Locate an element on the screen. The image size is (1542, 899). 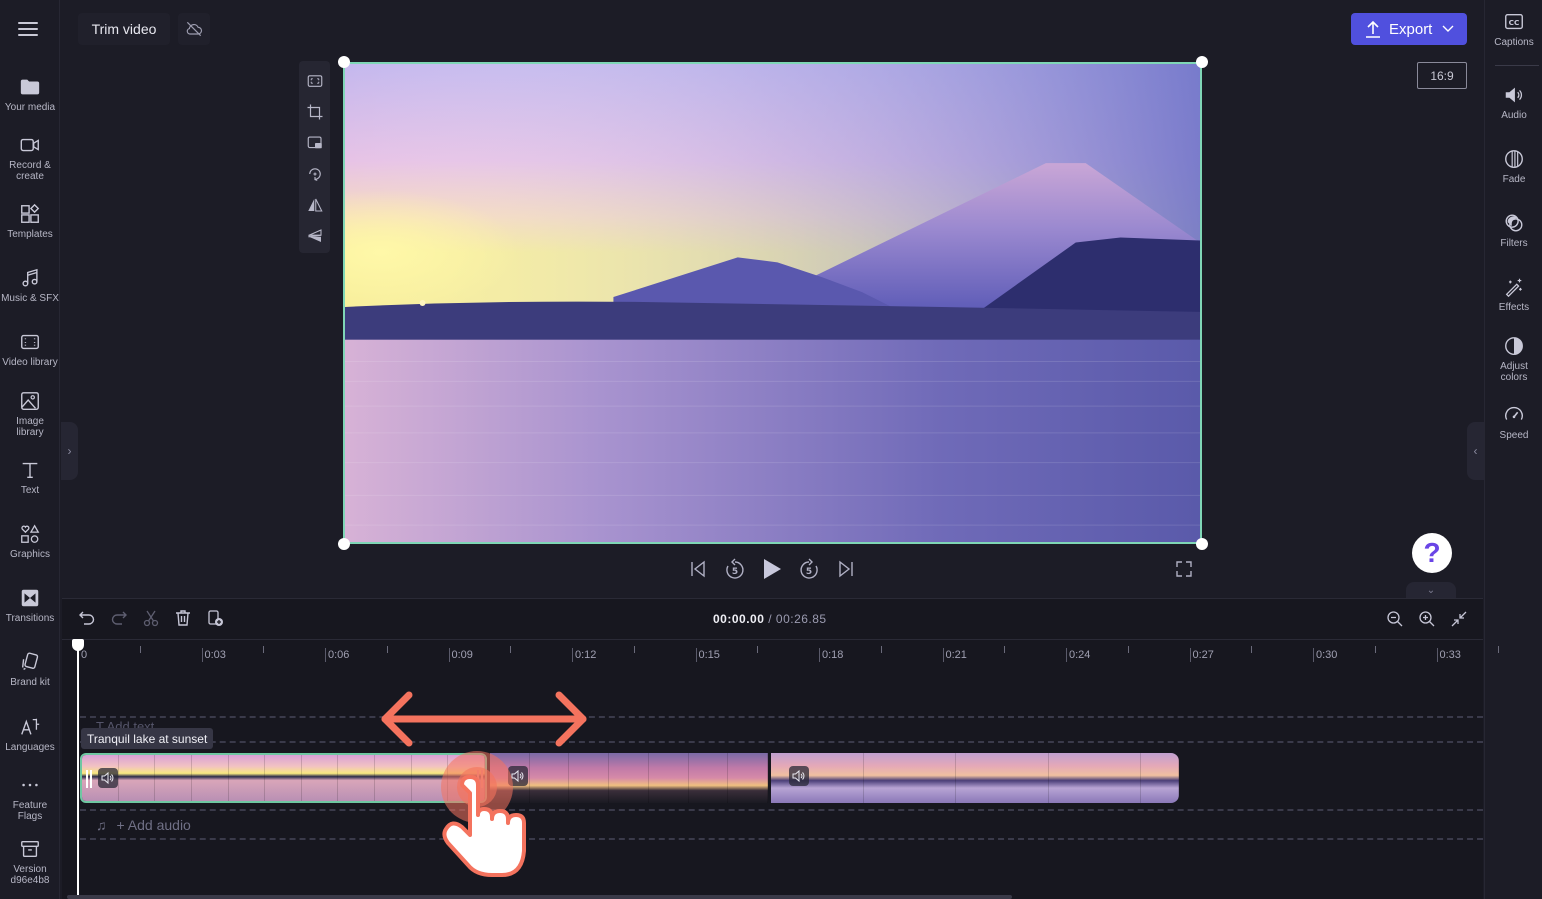
sidebar-item-label: Feature Flags is located at coordinates (30, 811).